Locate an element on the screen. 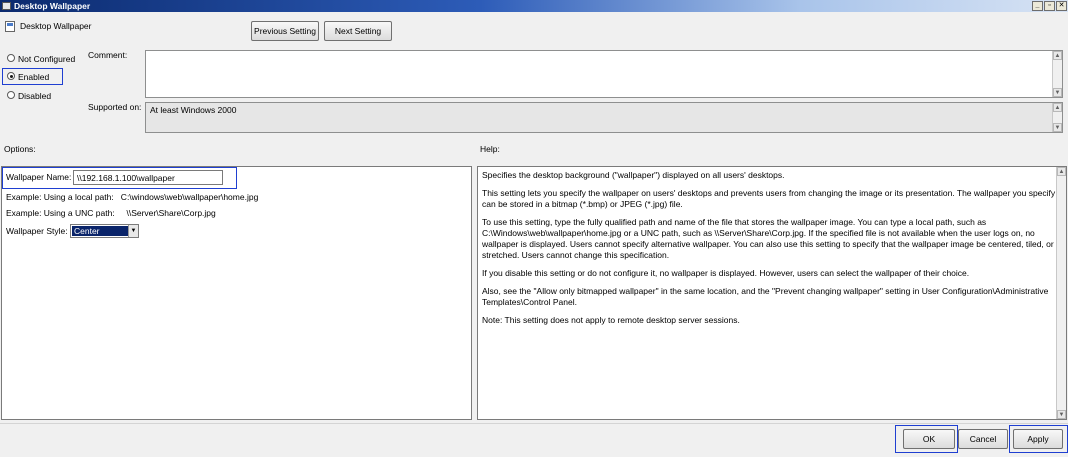 The width and height of the screenshot is (1068, 457). wallpaper-style-select: Center ▼ is located at coordinates (104, 231).